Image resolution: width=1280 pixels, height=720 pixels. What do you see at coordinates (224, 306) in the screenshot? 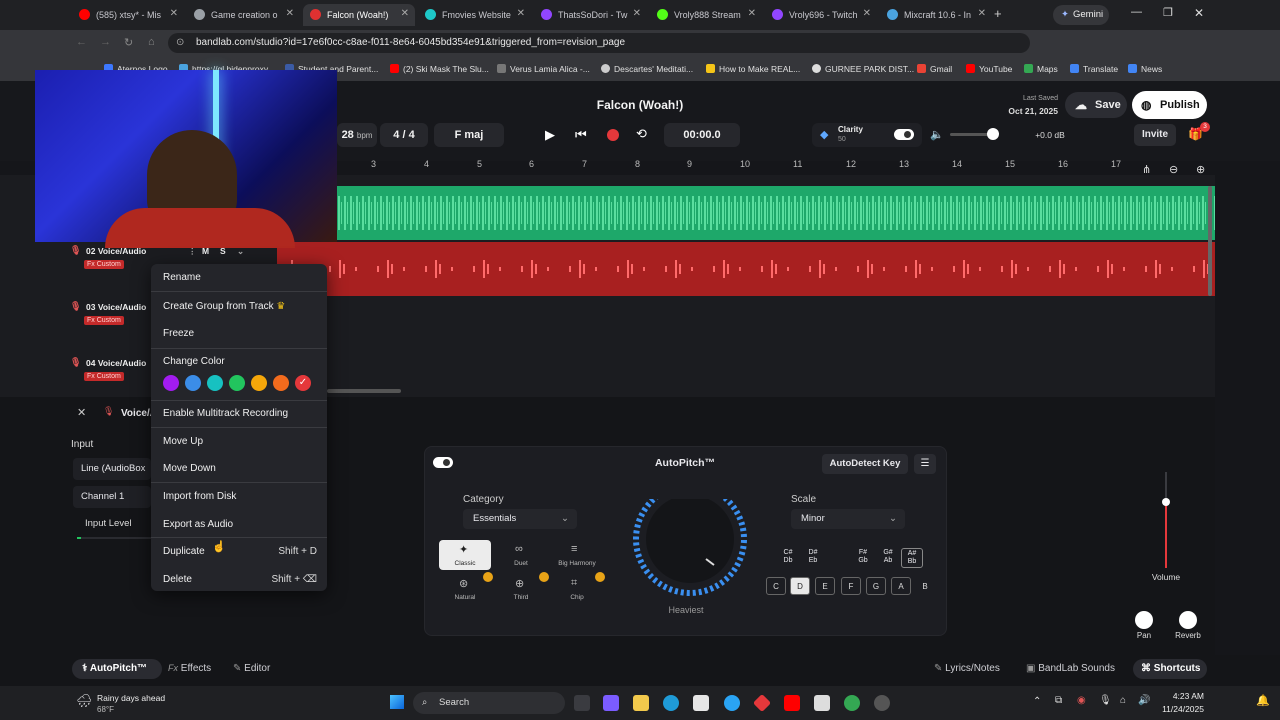
I see `menu-item-create-group: Create Group from Track ♛` at bounding box center [224, 306].